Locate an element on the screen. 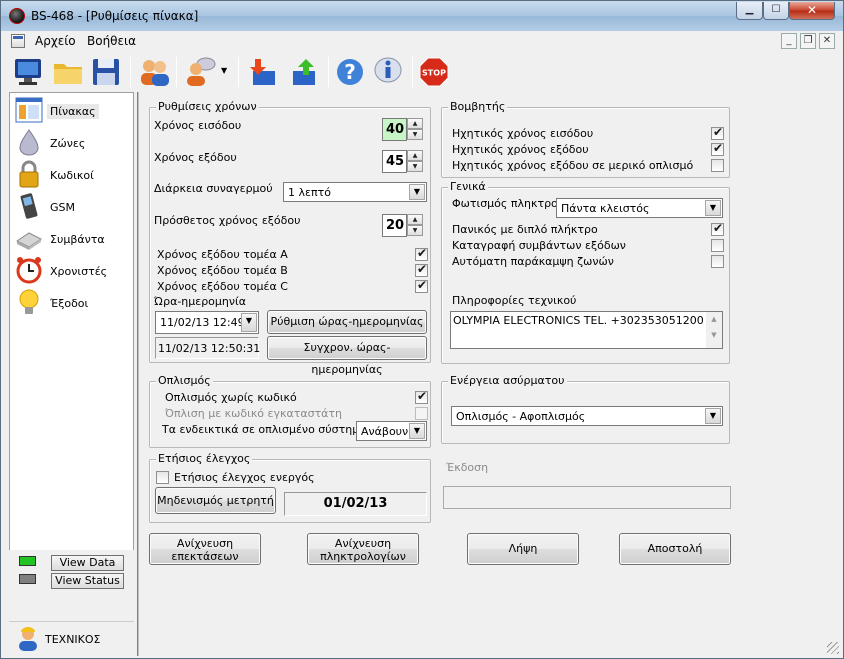 The image size is (844, 659). user-dropdown-arrow-icon: ▼ is located at coordinates (224, 70).